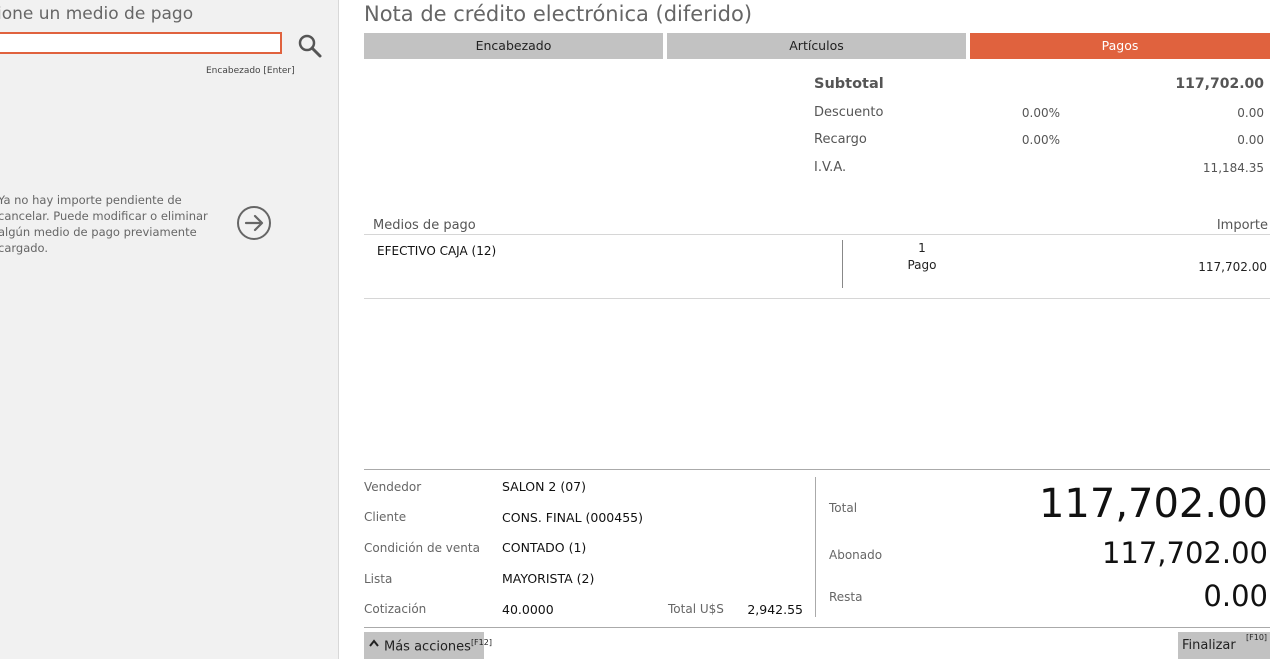 The width and height of the screenshot is (1270, 659). I want to click on iva-label: I.V.A., so click(830, 167).